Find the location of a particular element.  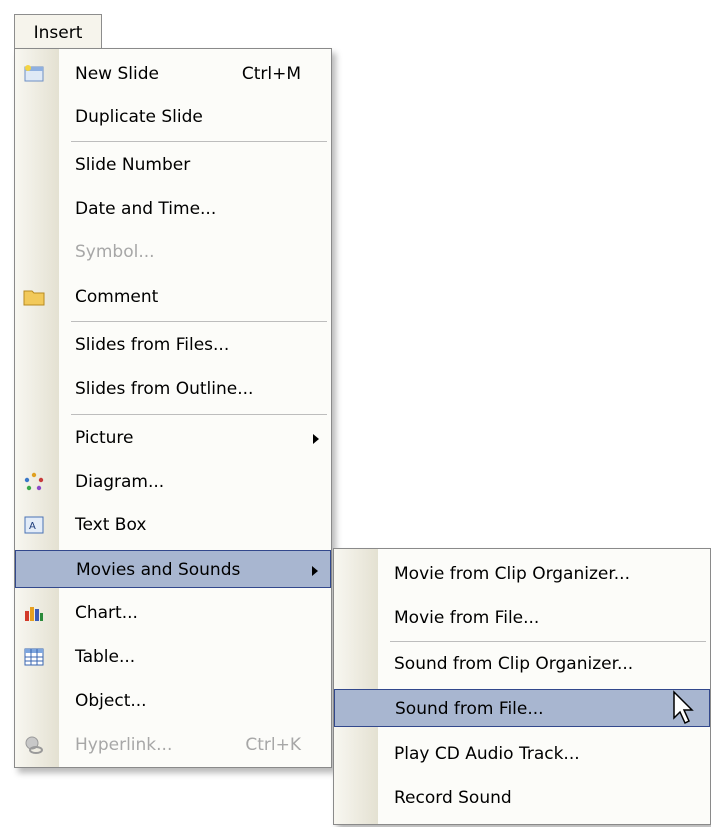

text-box-icon: A is located at coordinates (34, 525).